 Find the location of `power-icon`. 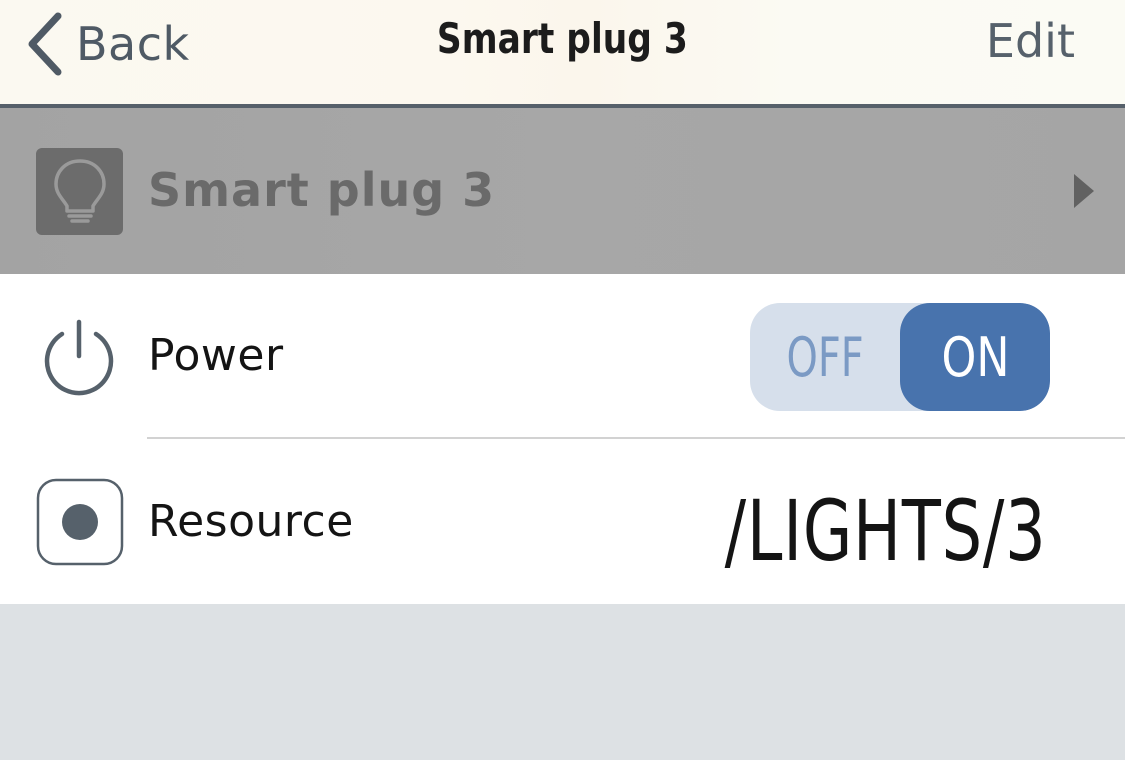

power-icon is located at coordinates (79, 357).